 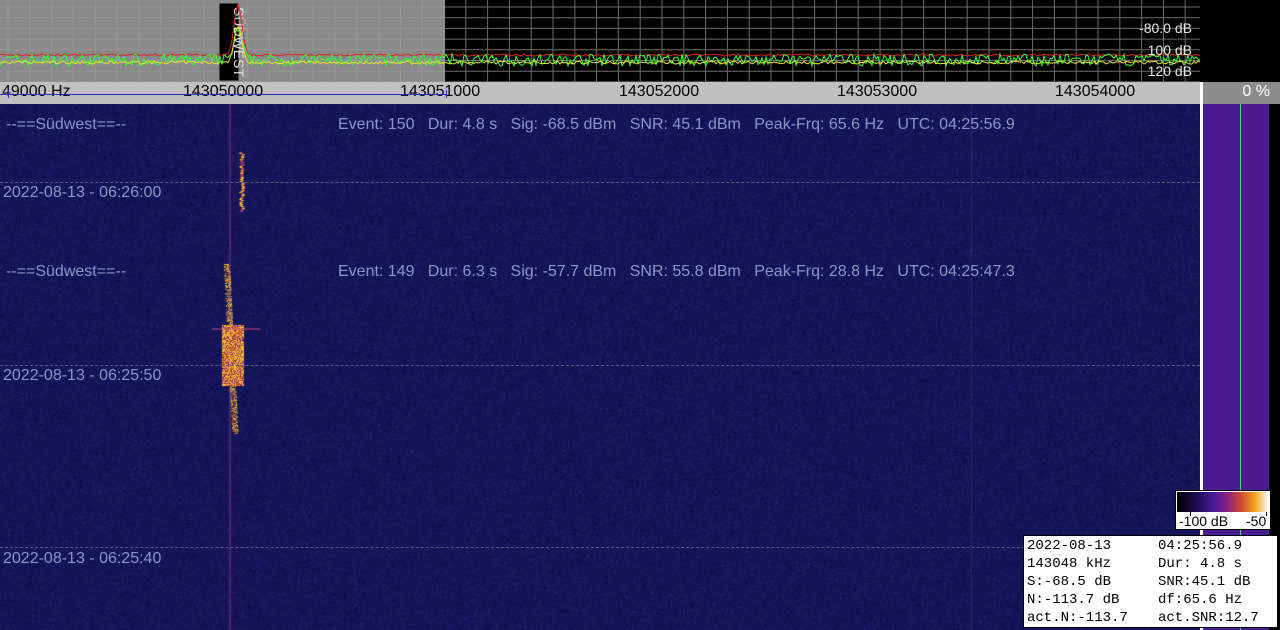 I want to click on event-number: Event: 149, so click(x=376, y=271).